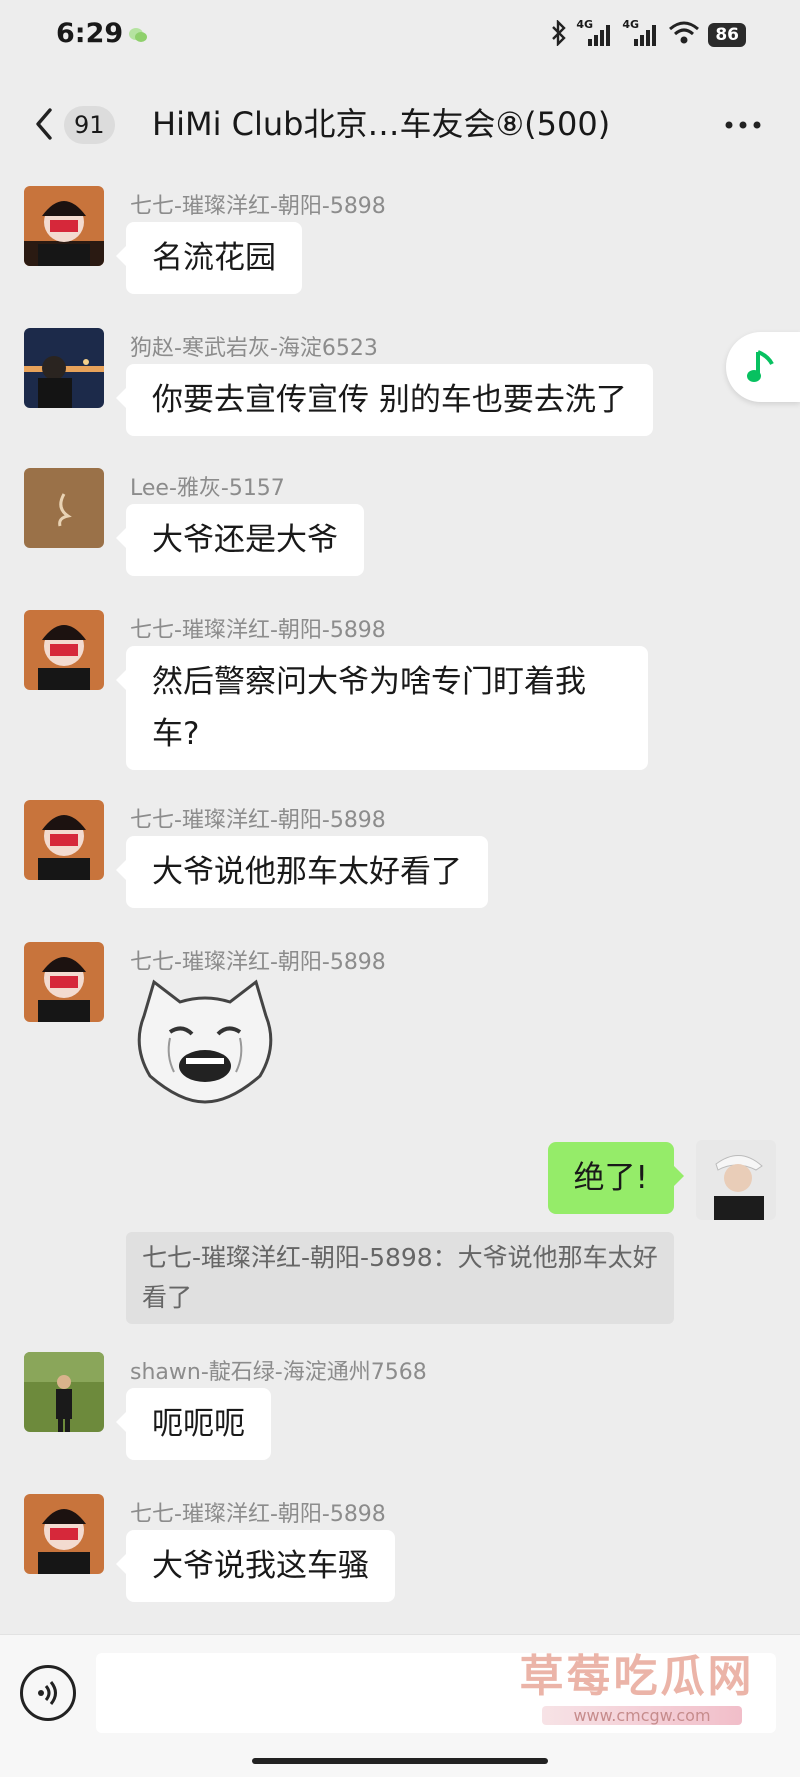  What do you see at coordinates (684, 35) in the screenshot?
I see `wifi-icon` at bounding box center [684, 35].